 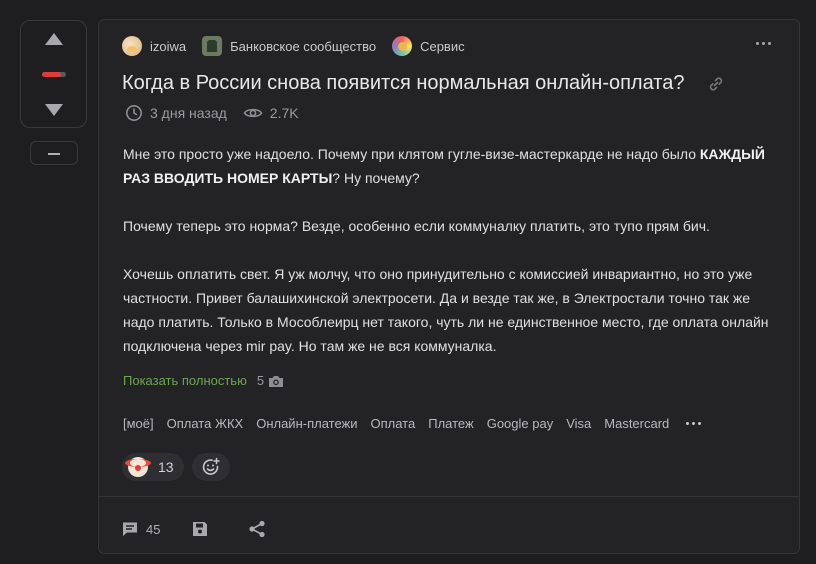 What do you see at coordinates (402, 46) in the screenshot?
I see `service-avatar` at bounding box center [402, 46].